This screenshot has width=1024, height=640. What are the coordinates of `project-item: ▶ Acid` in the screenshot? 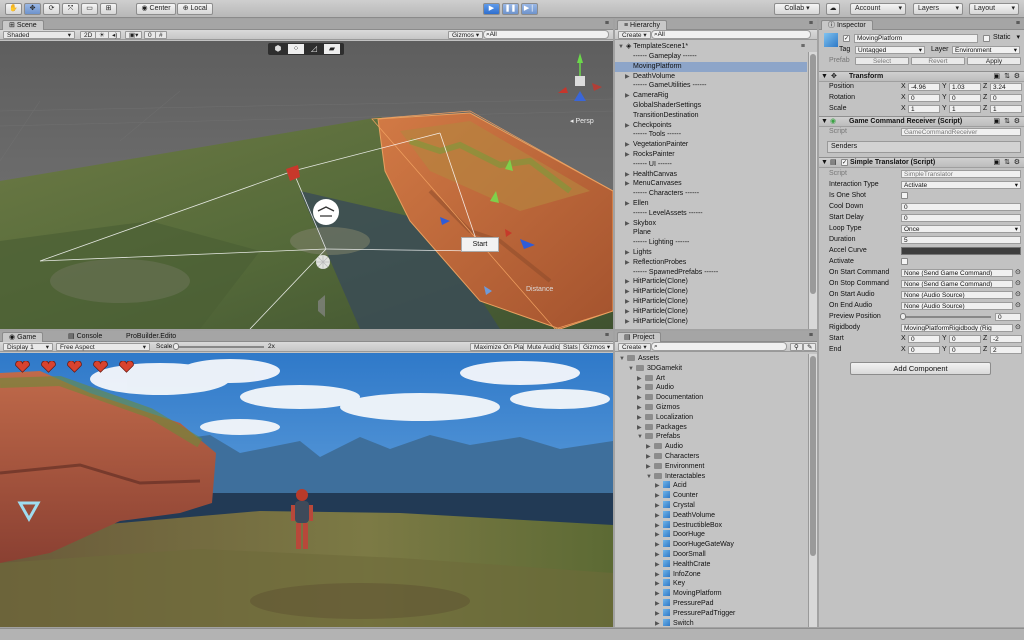 It's located at (711, 486).